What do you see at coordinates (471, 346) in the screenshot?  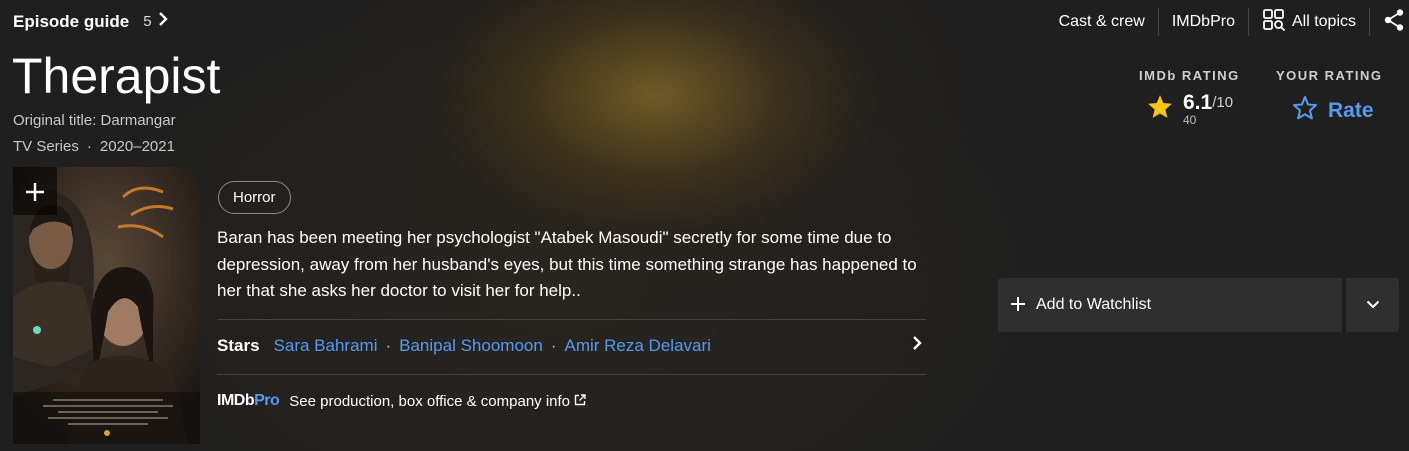 I see `star-link: Banipal Shoomoon` at bounding box center [471, 346].